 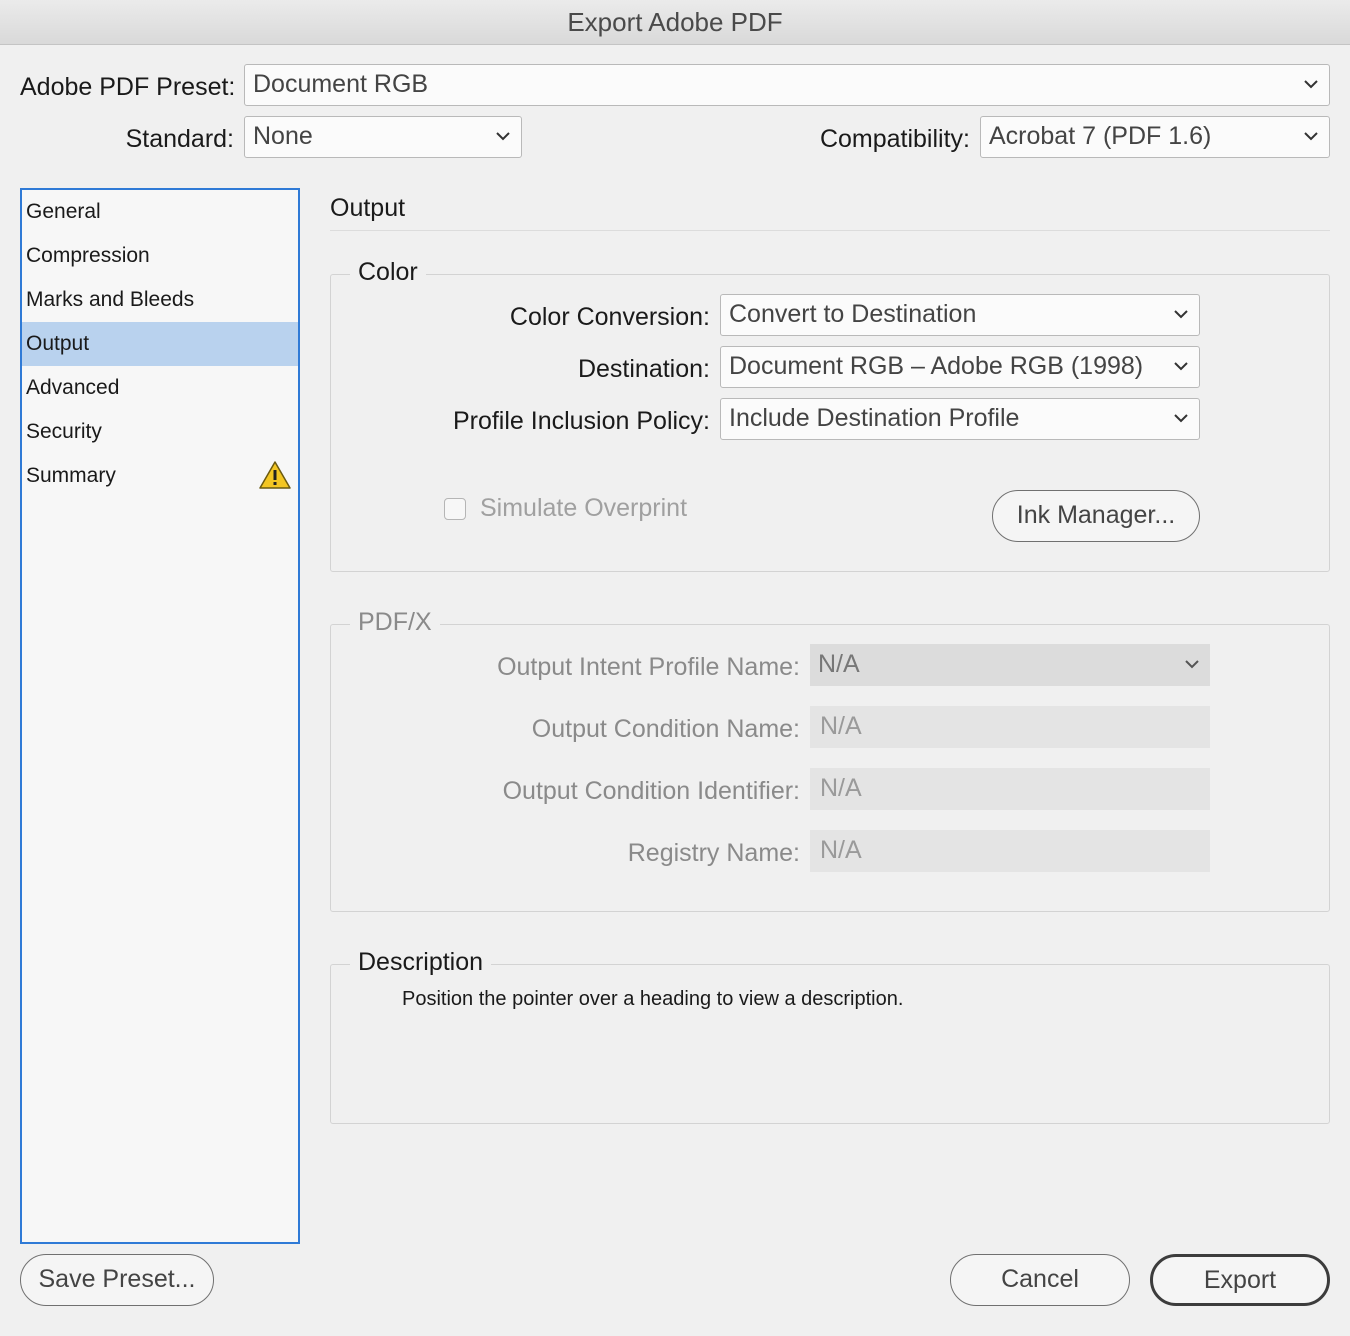 I want to click on sidebar-item-security: Security, so click(x=160, y=432).